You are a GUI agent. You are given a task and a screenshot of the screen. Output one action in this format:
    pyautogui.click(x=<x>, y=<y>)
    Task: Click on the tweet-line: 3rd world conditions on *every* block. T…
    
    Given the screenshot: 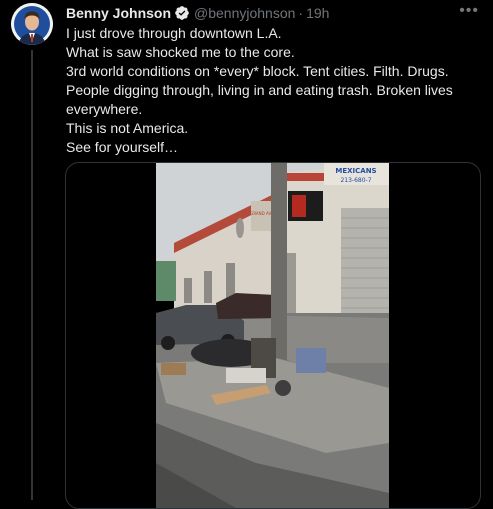 What is the action you would take?
    pyautogui.click(x=259, y=90)
    